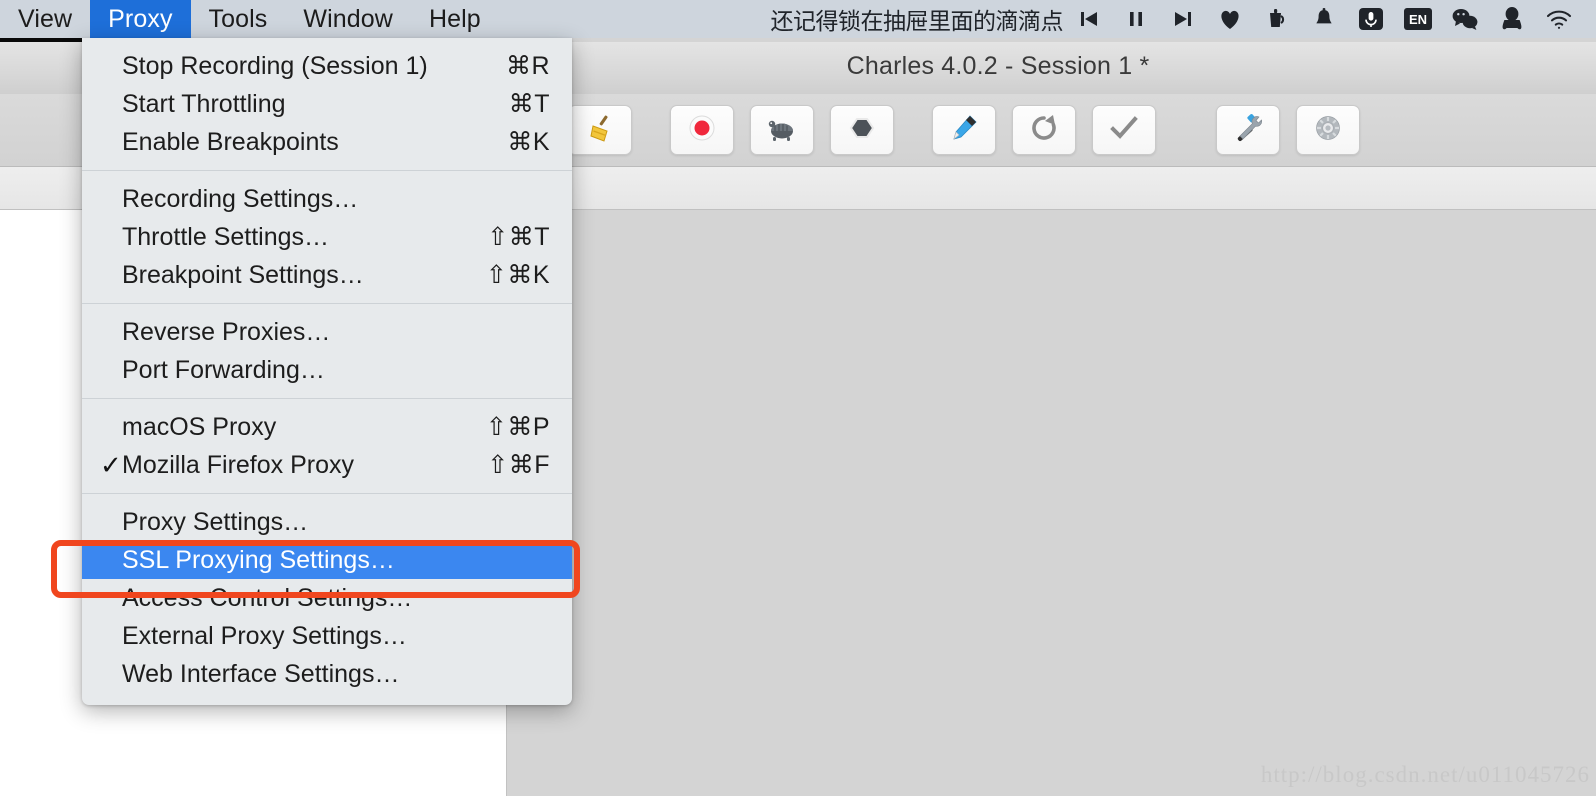  I want to click on record-red-dot-icon, so click(702, 130).